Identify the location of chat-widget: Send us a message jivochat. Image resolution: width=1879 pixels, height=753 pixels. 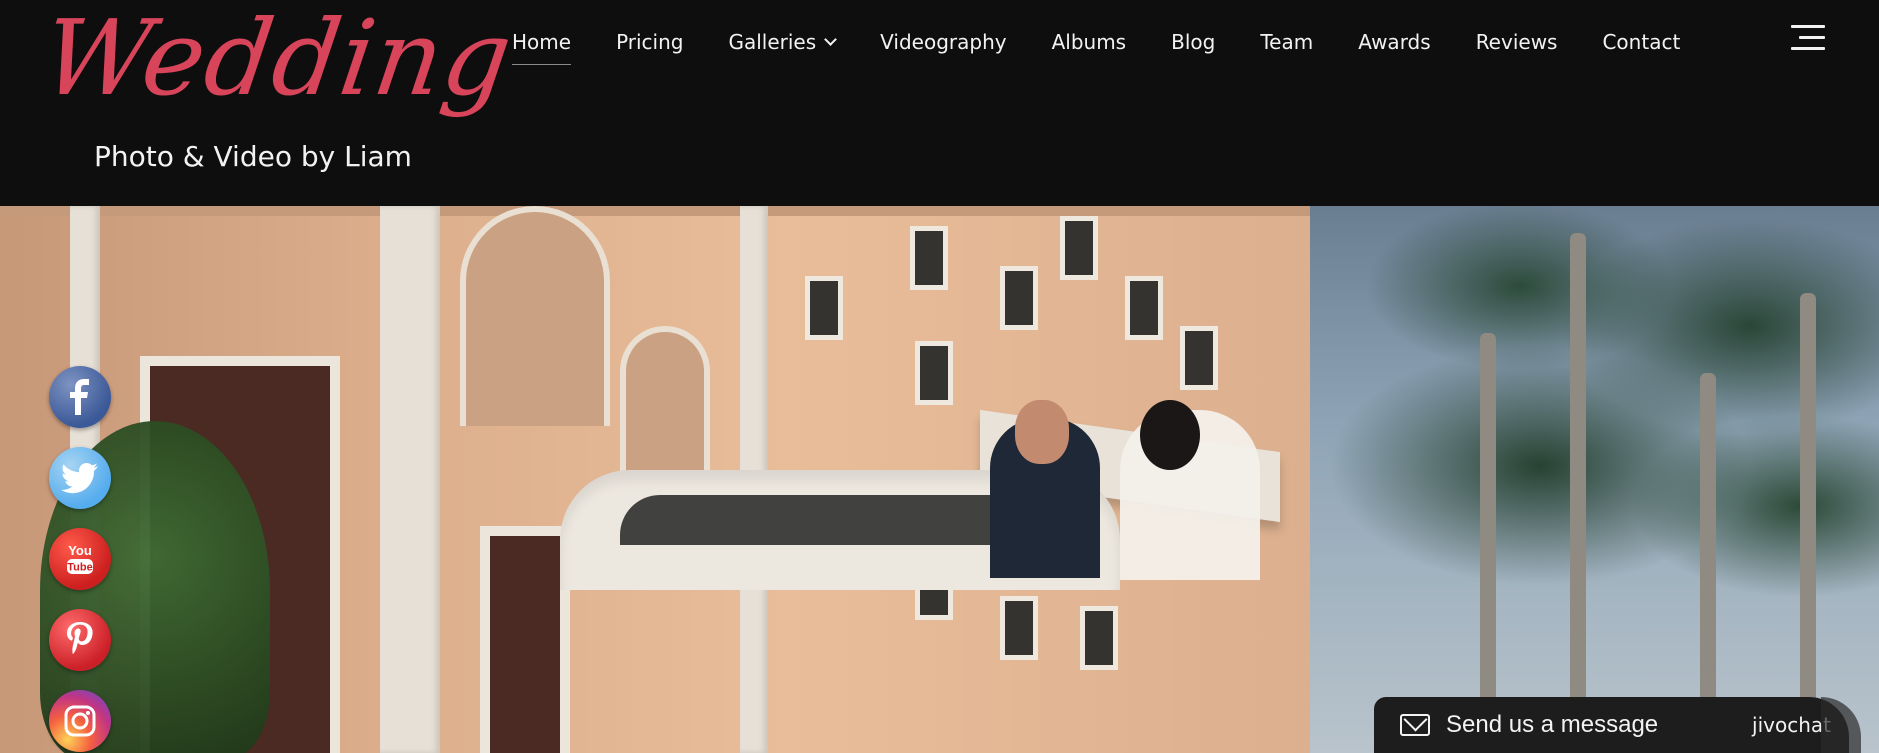
(1617, 725).